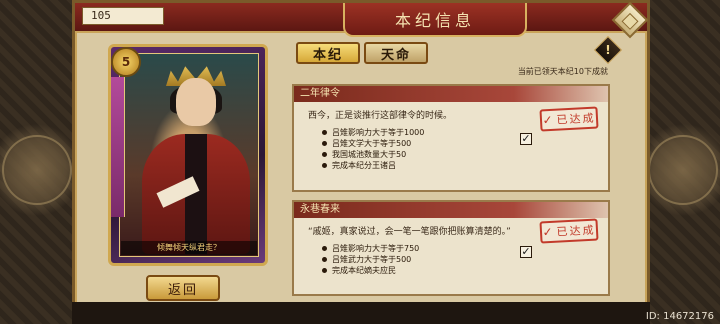 This screenshot has height=324, width=720. What do you see at coordinates (465, 259) in the screenshot?
I see `requirement-item: 吕雉武力大于等于500` at bounding box center [465, 259].